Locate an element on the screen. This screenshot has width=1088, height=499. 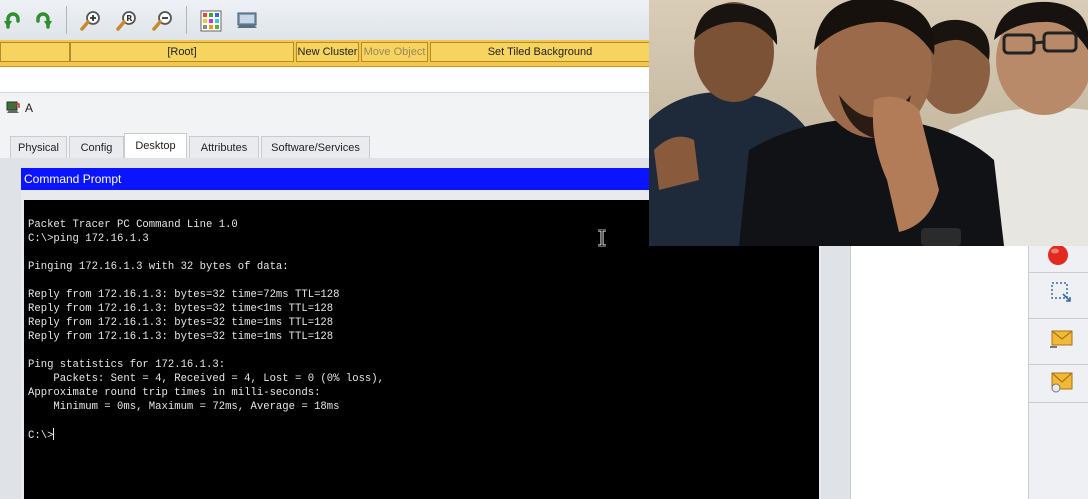
new-cluster-button: New Cluster is located at coordinates (327, 52).